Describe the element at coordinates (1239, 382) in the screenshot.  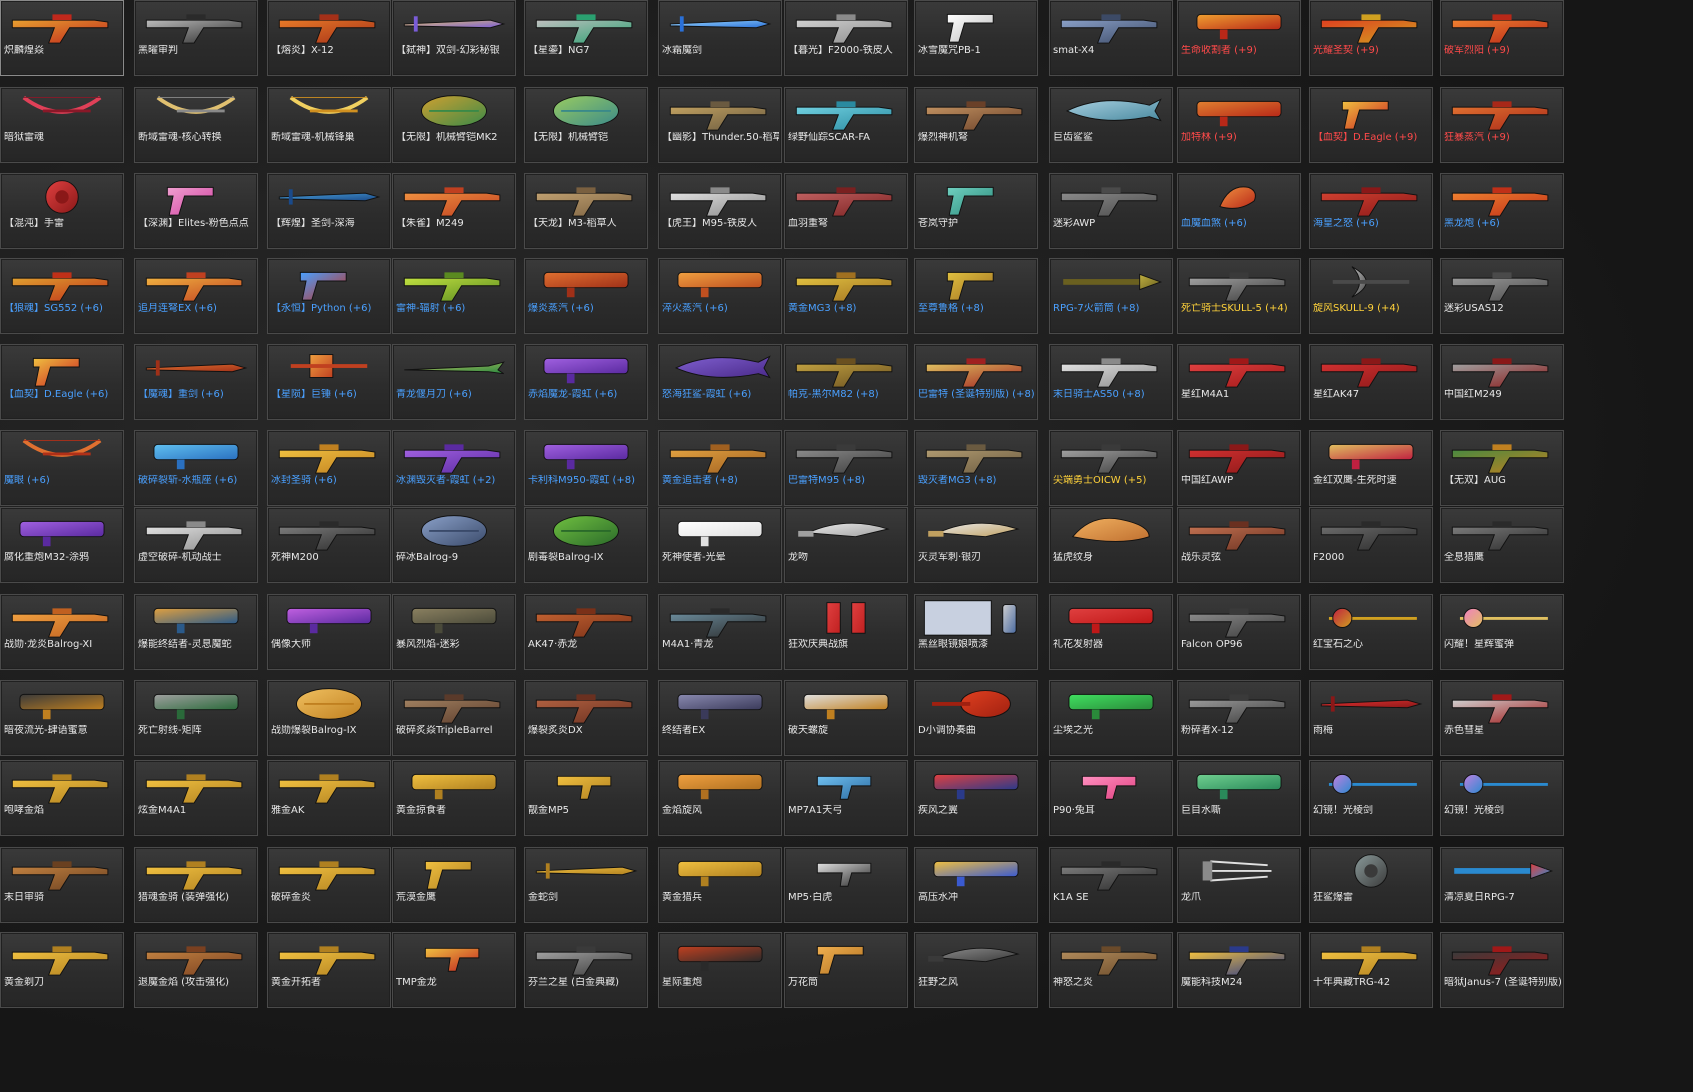
I see `weapon-card: 星红M4A1` at that location.